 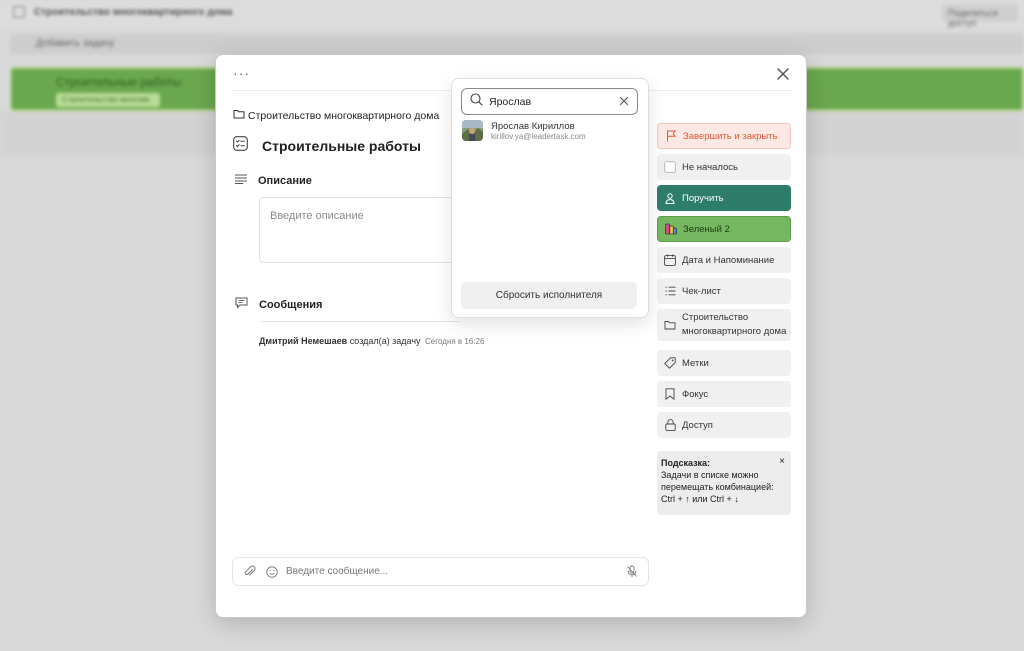 What do you see at coordinates (303, 341) in the screenshot?
I see `log-author: Дмитрий Немешаев` at bounding box center [303, 341].